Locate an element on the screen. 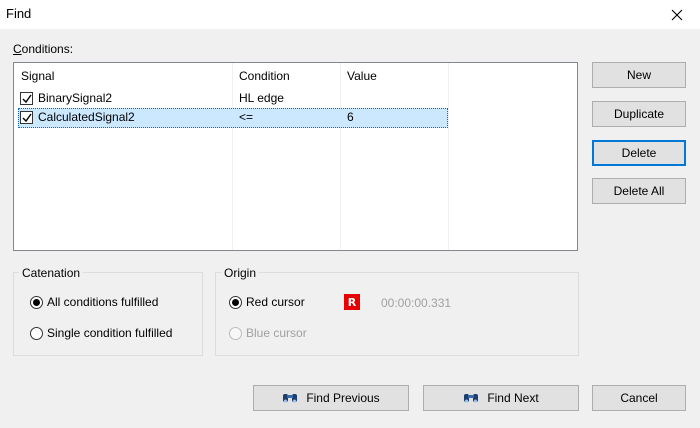  window-title: Find is located at coordinates (19, 13).